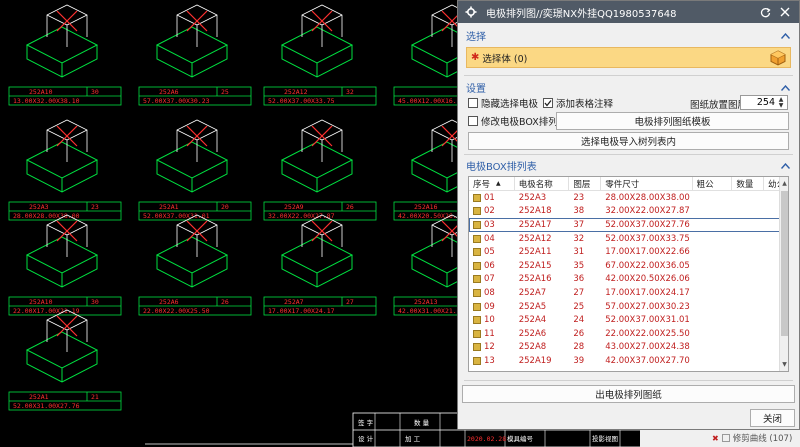  What do you see at coordinates (628, 35) in the screenshot?
I see `section-select-header: 选择` at bounding box center [628, 35].